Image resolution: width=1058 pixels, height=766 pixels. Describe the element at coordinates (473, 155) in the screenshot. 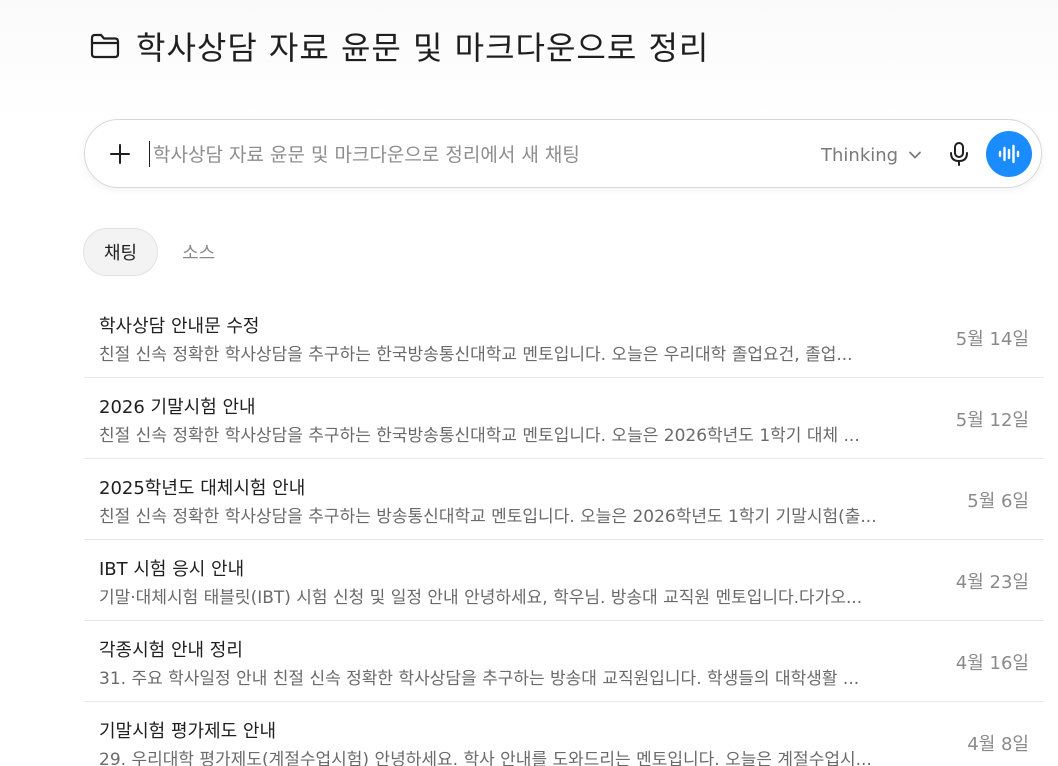

I see `chat-input` at that location.